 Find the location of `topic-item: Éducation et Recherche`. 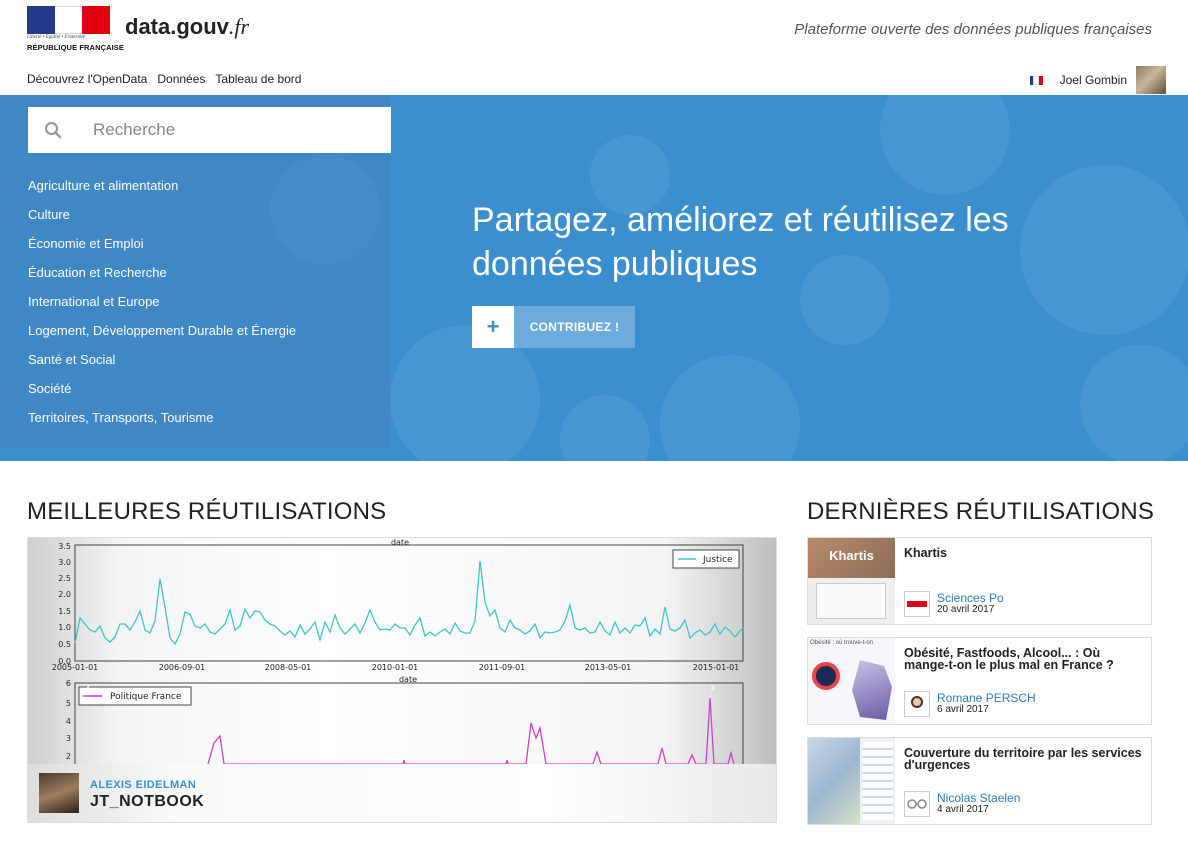

topic-item: Éducation et Recherche is located at coordinates (162, 280).